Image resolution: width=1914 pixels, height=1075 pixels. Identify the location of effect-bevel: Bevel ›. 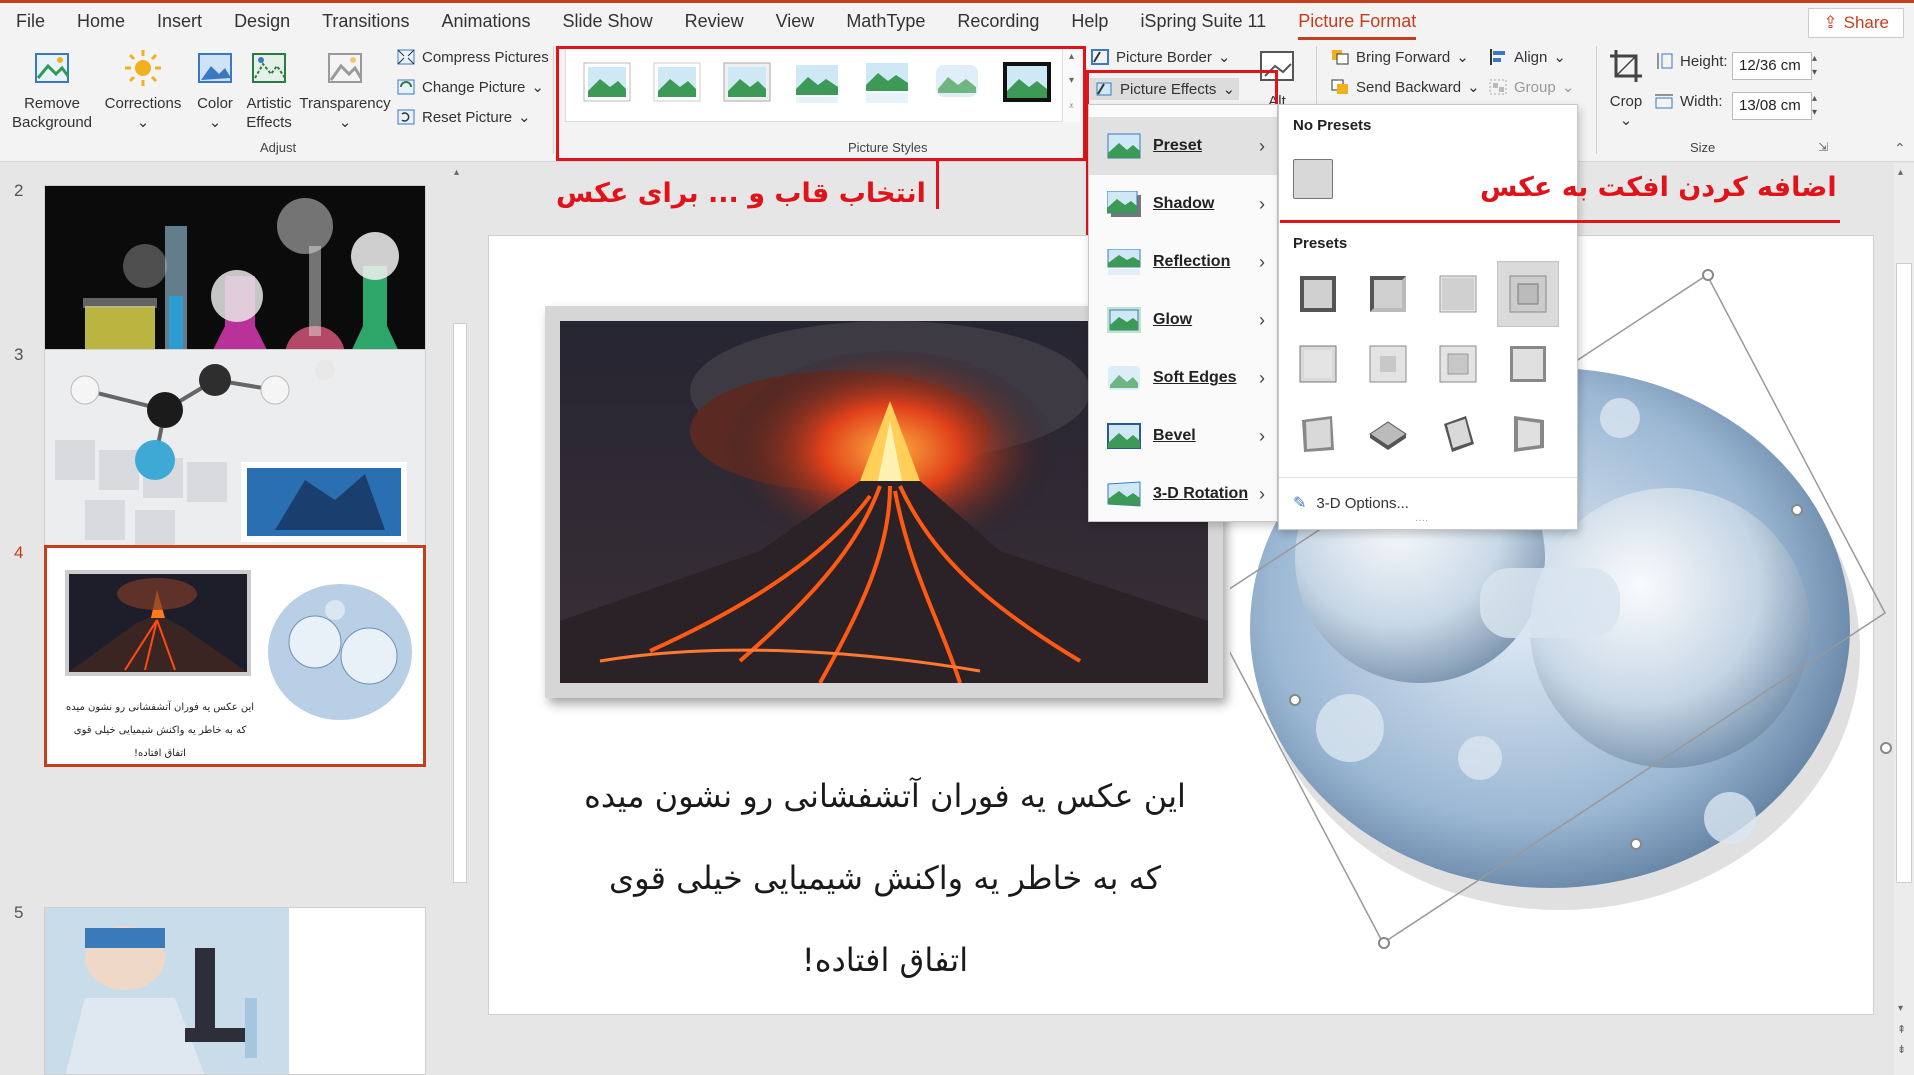
(1183, 436).